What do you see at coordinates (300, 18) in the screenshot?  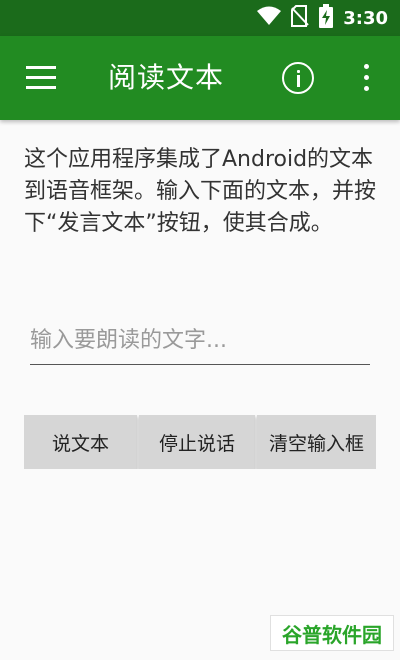 I see `no-sim-icon` at bounding box center [300, 18].